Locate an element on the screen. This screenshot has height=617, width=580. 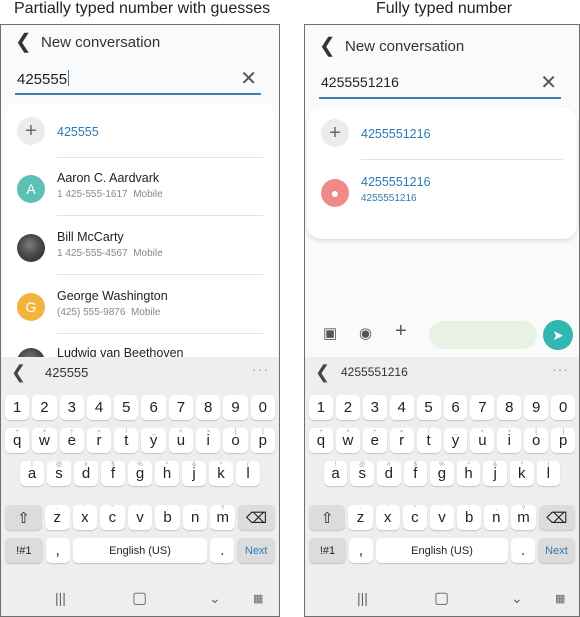
key-6: 6 is located at coordinates (455, 407).